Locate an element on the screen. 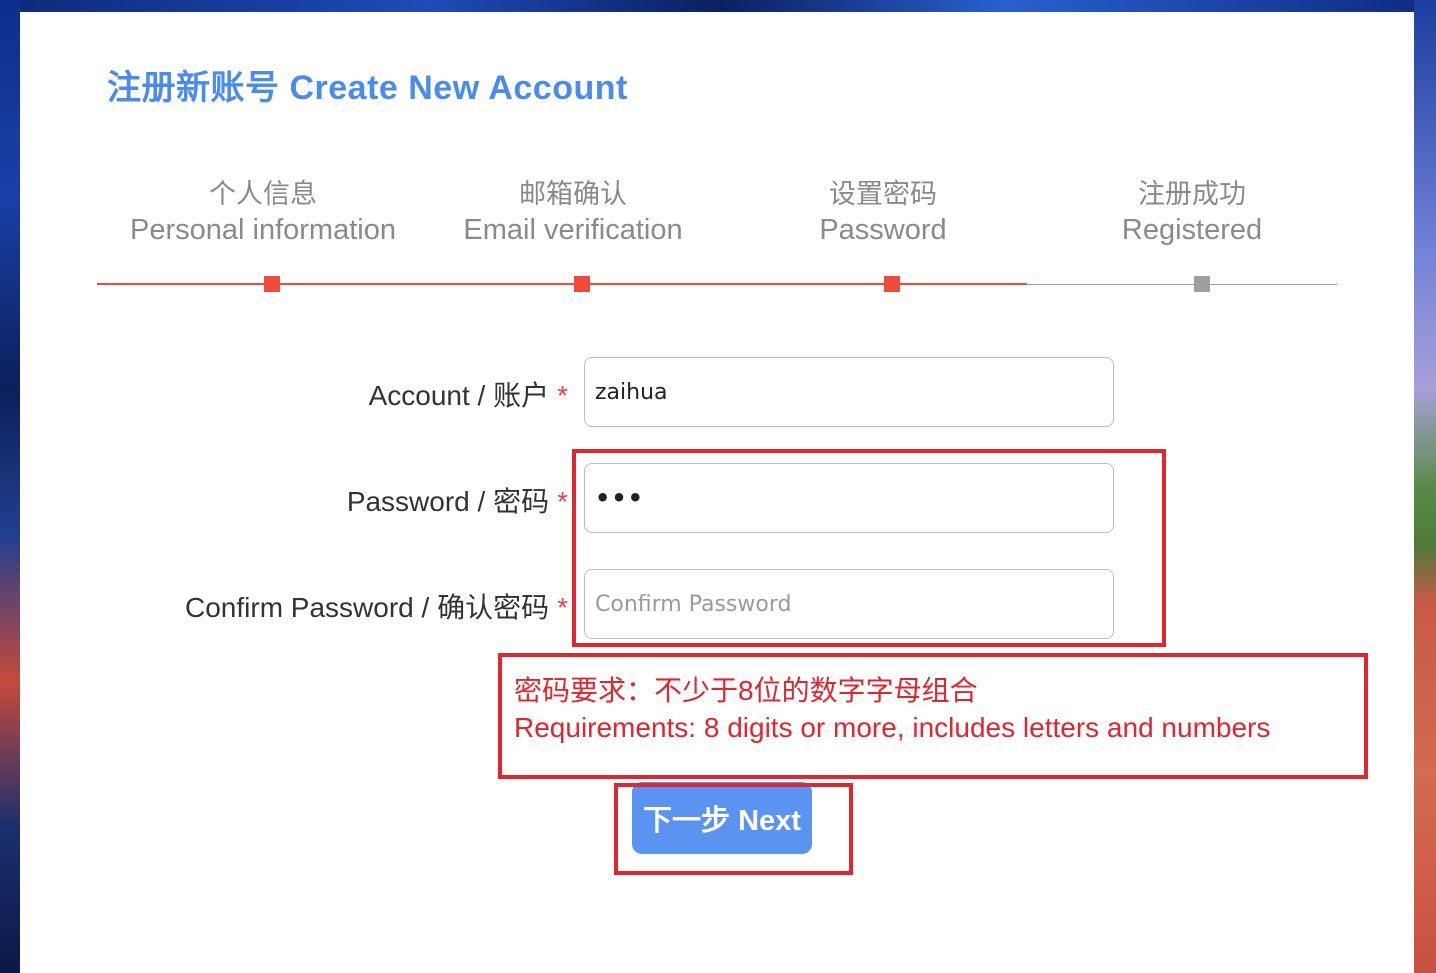 This screenshot has height=973, width=1436. step-label-zh: 注册成功 is located at coordinates (1192, 194).